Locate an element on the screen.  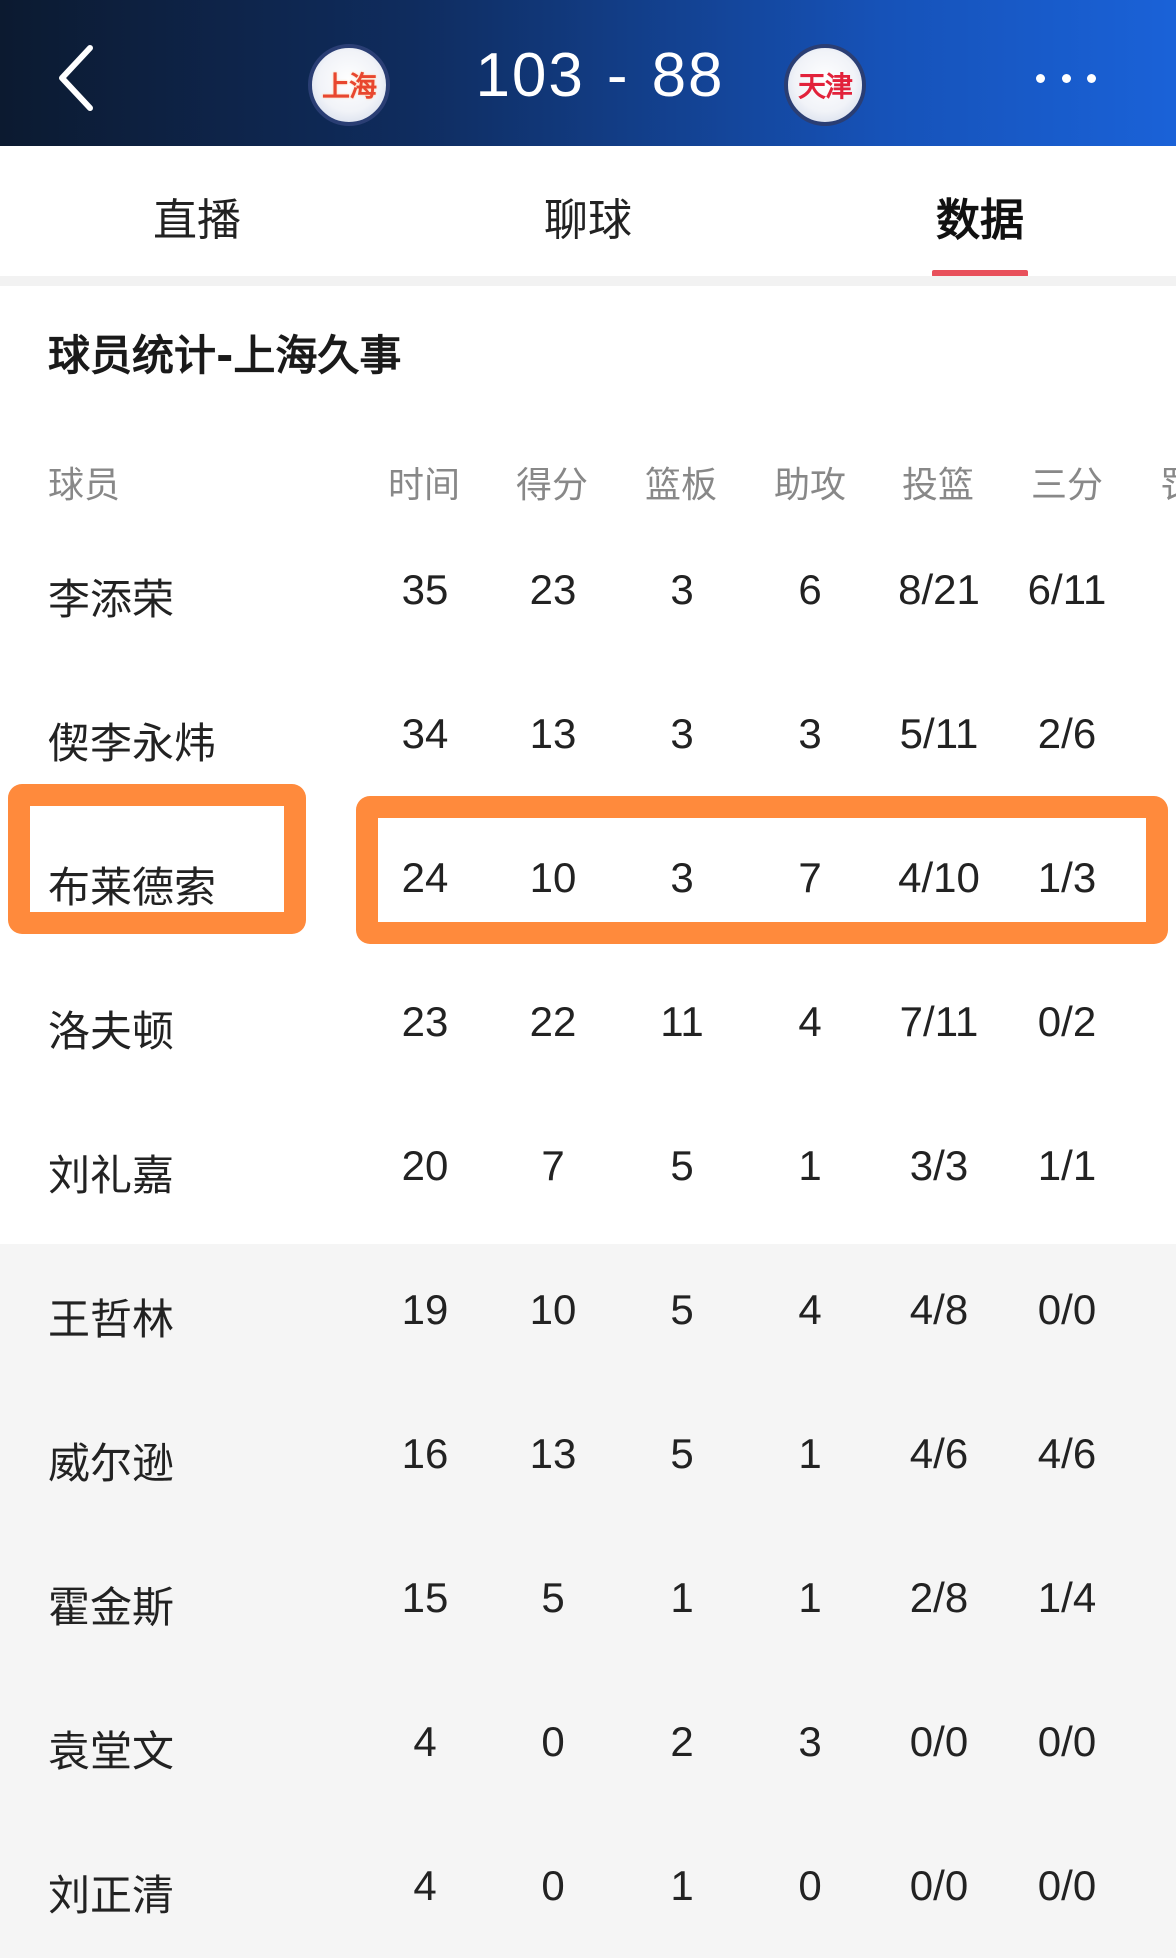
tab-live: 直播 is located at coordinates (197, 216).